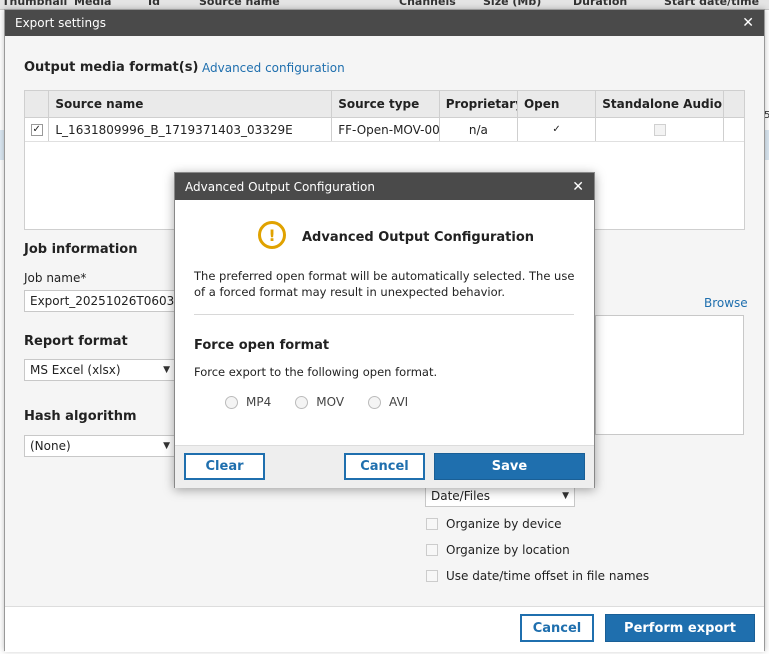 Image resolution: width=769 pixels, height=654 pixels. What do you see at coordinates (60, 23) in the screenshot?
I see `export-settings-title: Export settings` at bounding box center [60, 23].